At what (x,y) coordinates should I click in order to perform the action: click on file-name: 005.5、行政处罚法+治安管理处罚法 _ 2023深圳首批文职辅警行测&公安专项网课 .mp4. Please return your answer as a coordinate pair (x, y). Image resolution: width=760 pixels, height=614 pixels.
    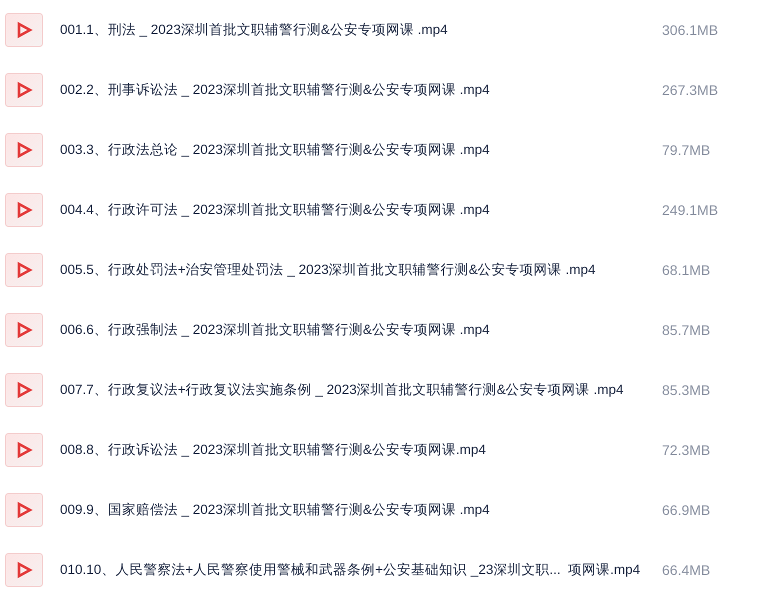
    Looking at the image, I should click on (352, 270).